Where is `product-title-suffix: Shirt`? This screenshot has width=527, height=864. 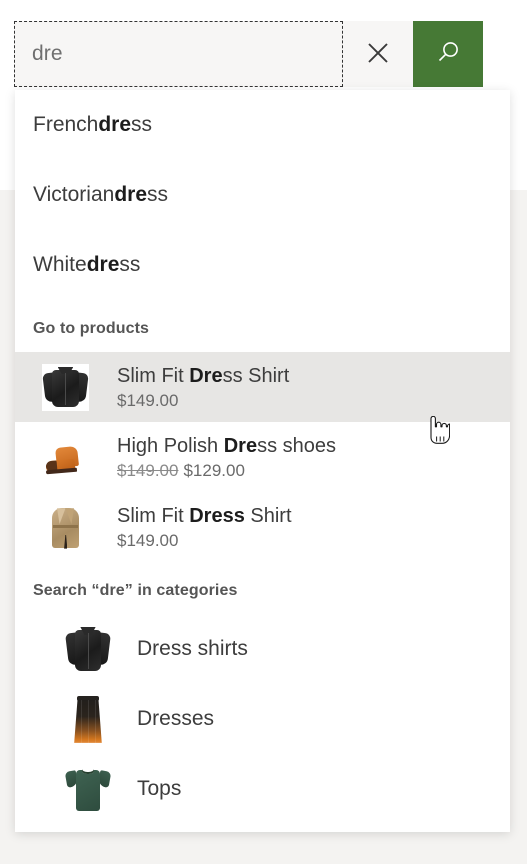 product-title-suffix: Shirt is located at coordinates (268, 515).